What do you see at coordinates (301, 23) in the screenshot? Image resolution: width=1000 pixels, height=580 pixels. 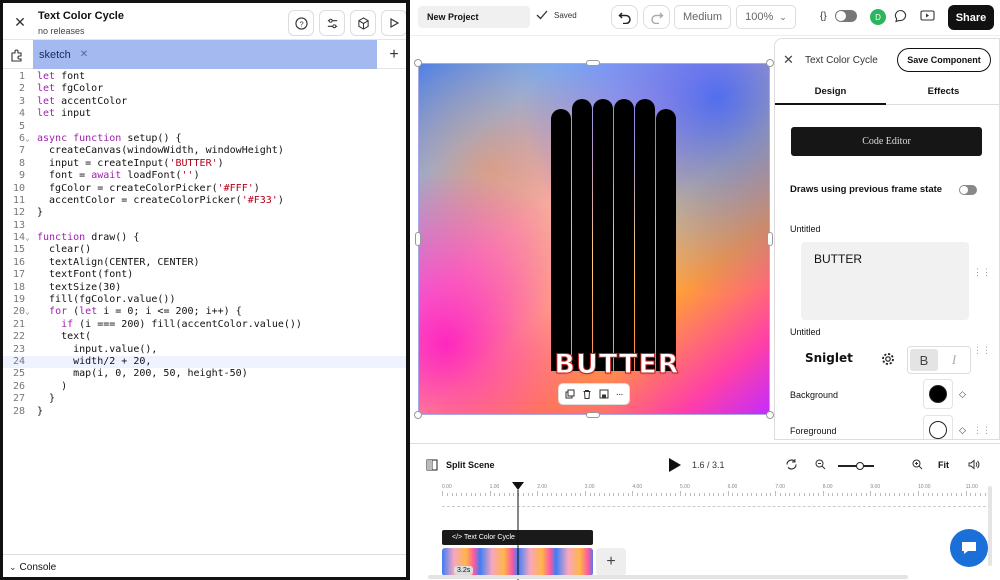 I see `help-button: ?` at bounding box center [301, 23].